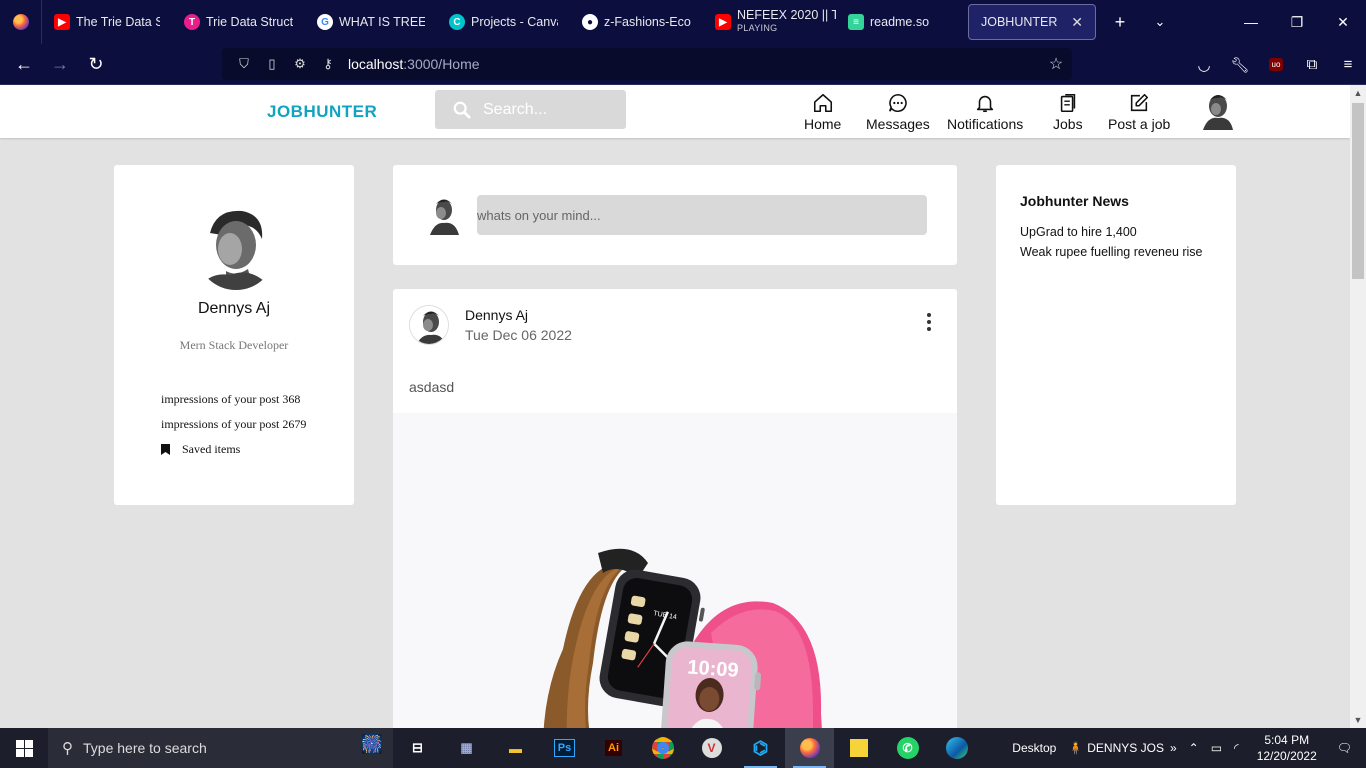 This screenshot has height=768, width=1366. Describe the element at coordinates (1312, 64) in the screenshot. I see `extensions-icon: ⧉` at that location.